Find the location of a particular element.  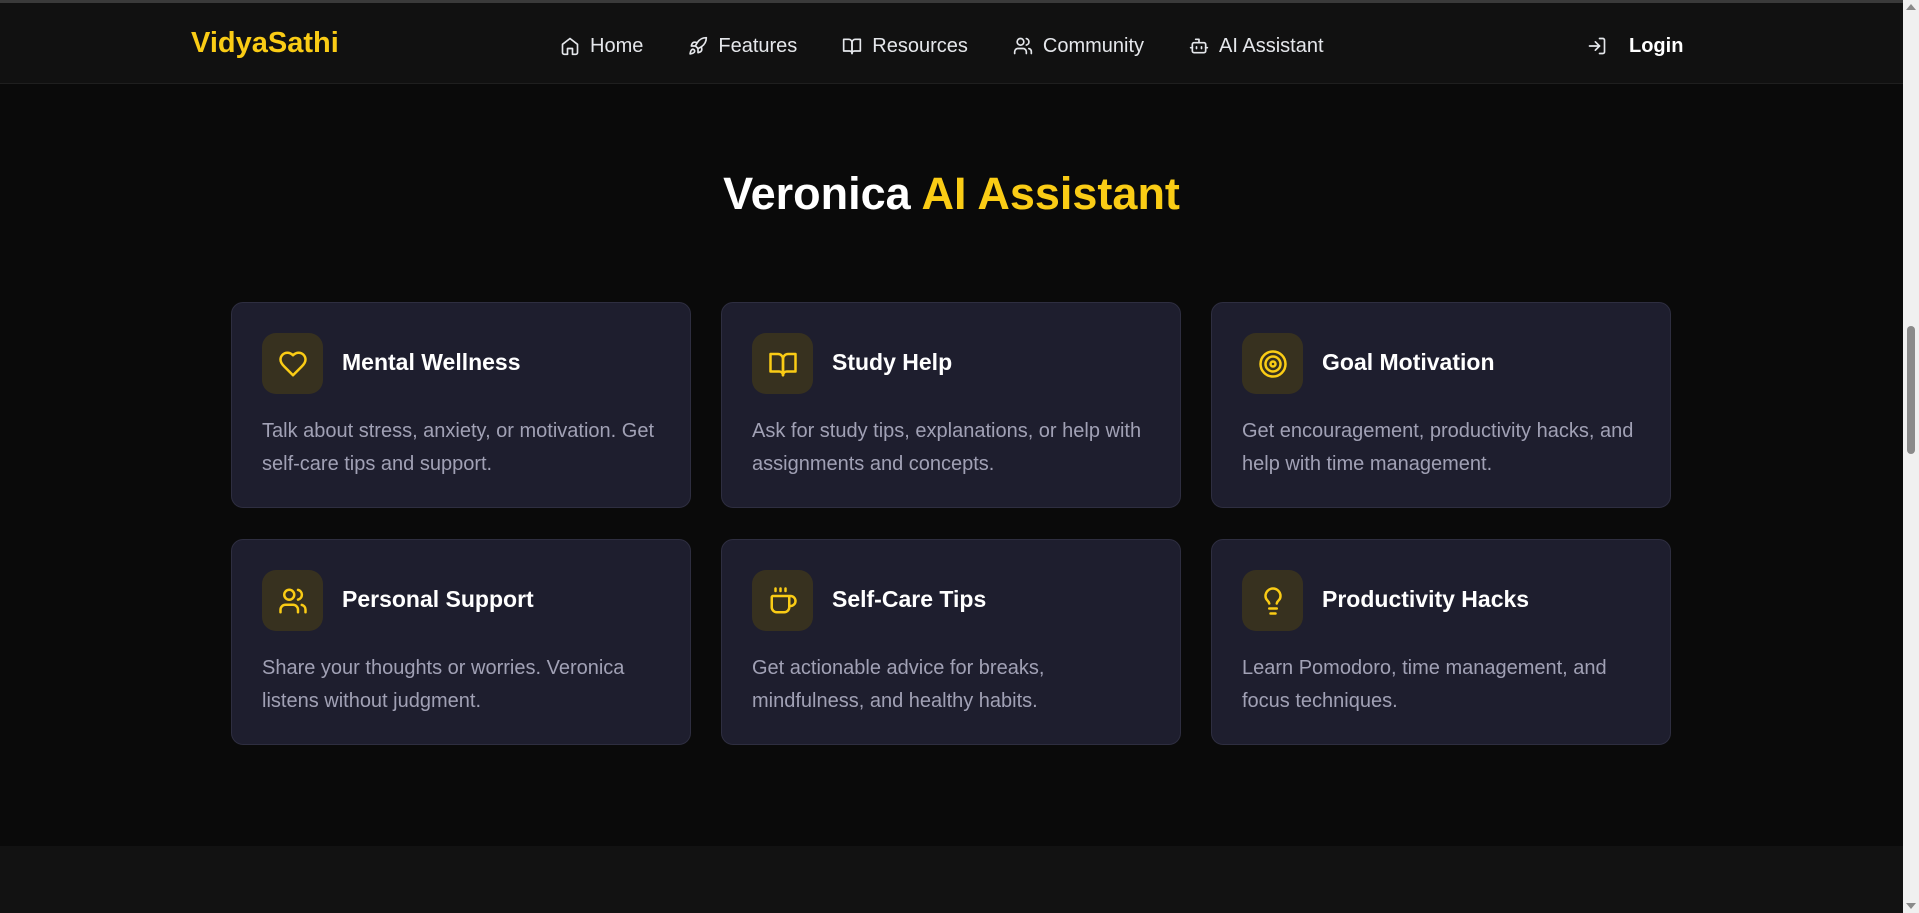

scroll-down-arrow-icon is located at coordinates (1911, 906).